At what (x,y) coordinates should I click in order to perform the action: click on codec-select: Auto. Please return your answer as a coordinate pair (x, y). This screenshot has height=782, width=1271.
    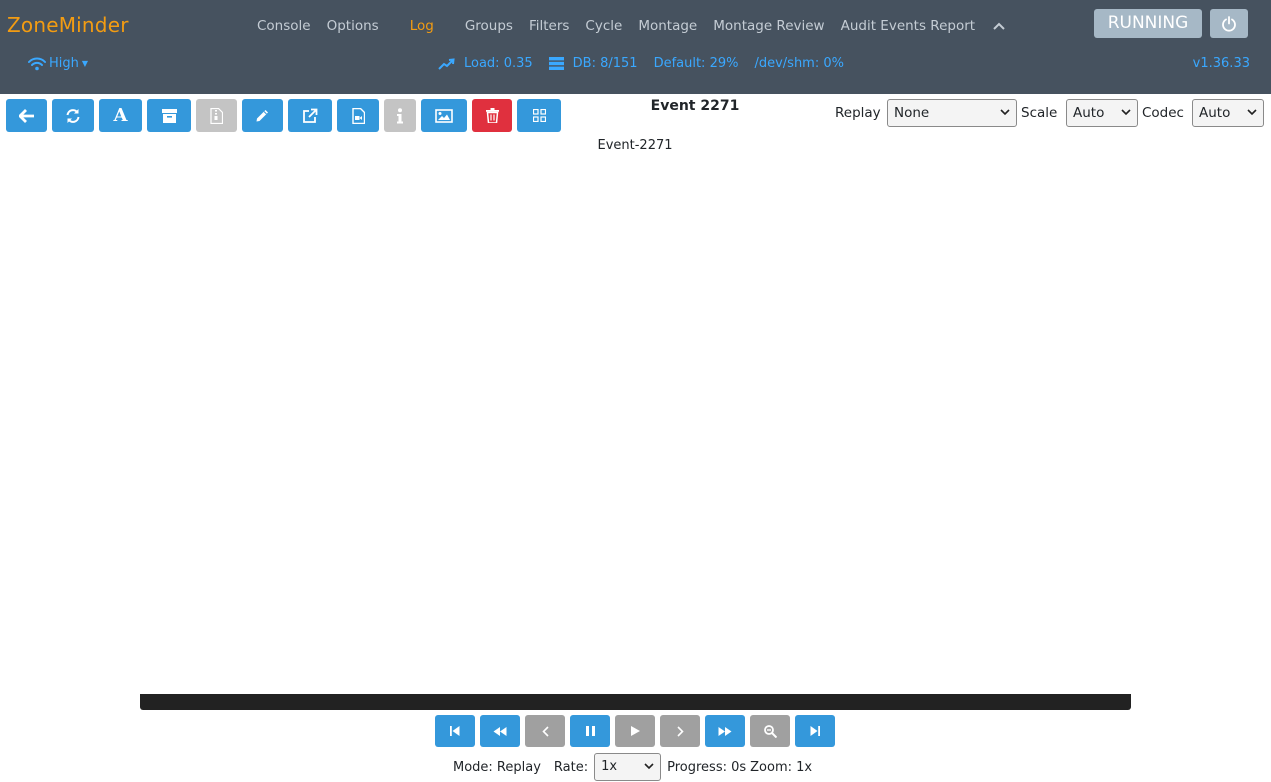
    Looking at the image, I should click on (1228, 113).